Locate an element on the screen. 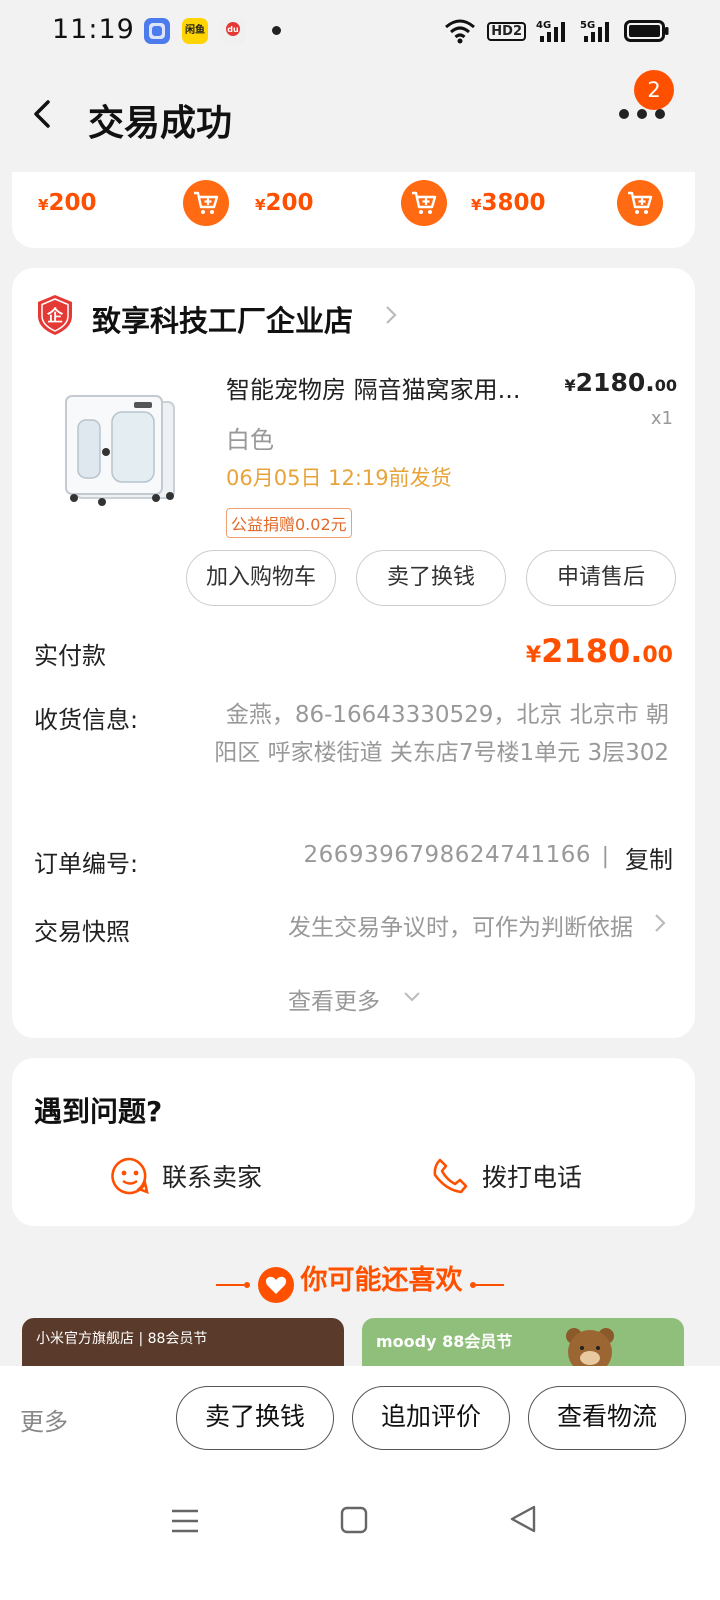  bottom-action-bar: 更多 卖了换钱 追加评价 查看物流 is located at coordinates (360, 1428).